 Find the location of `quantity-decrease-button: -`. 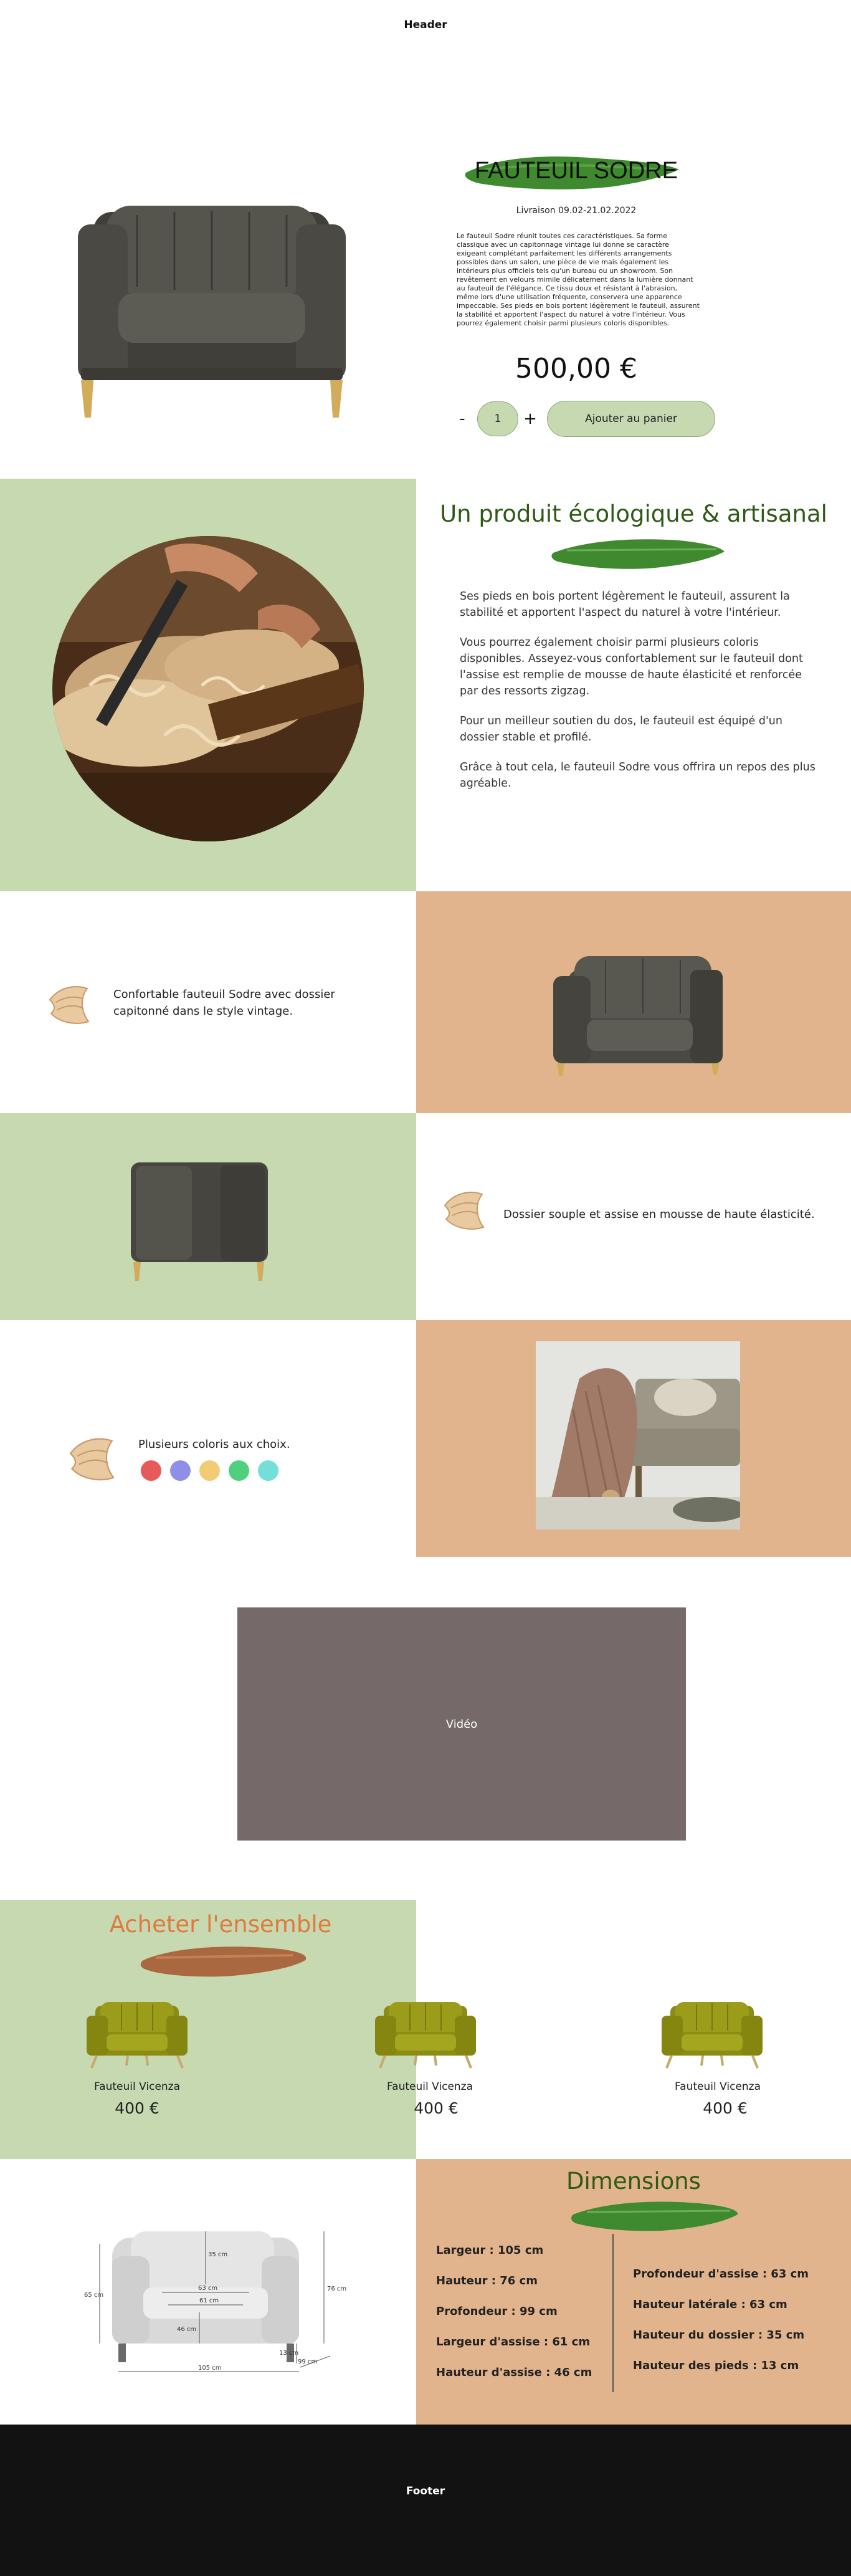

quantity-decrease-button: - is located at coordinates (462, 419).